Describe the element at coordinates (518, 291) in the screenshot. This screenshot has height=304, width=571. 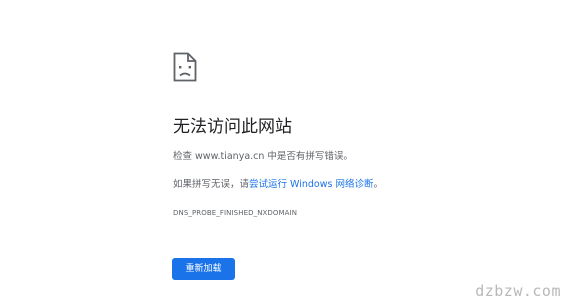
I see `watermark: dzbzw.com` at that location.